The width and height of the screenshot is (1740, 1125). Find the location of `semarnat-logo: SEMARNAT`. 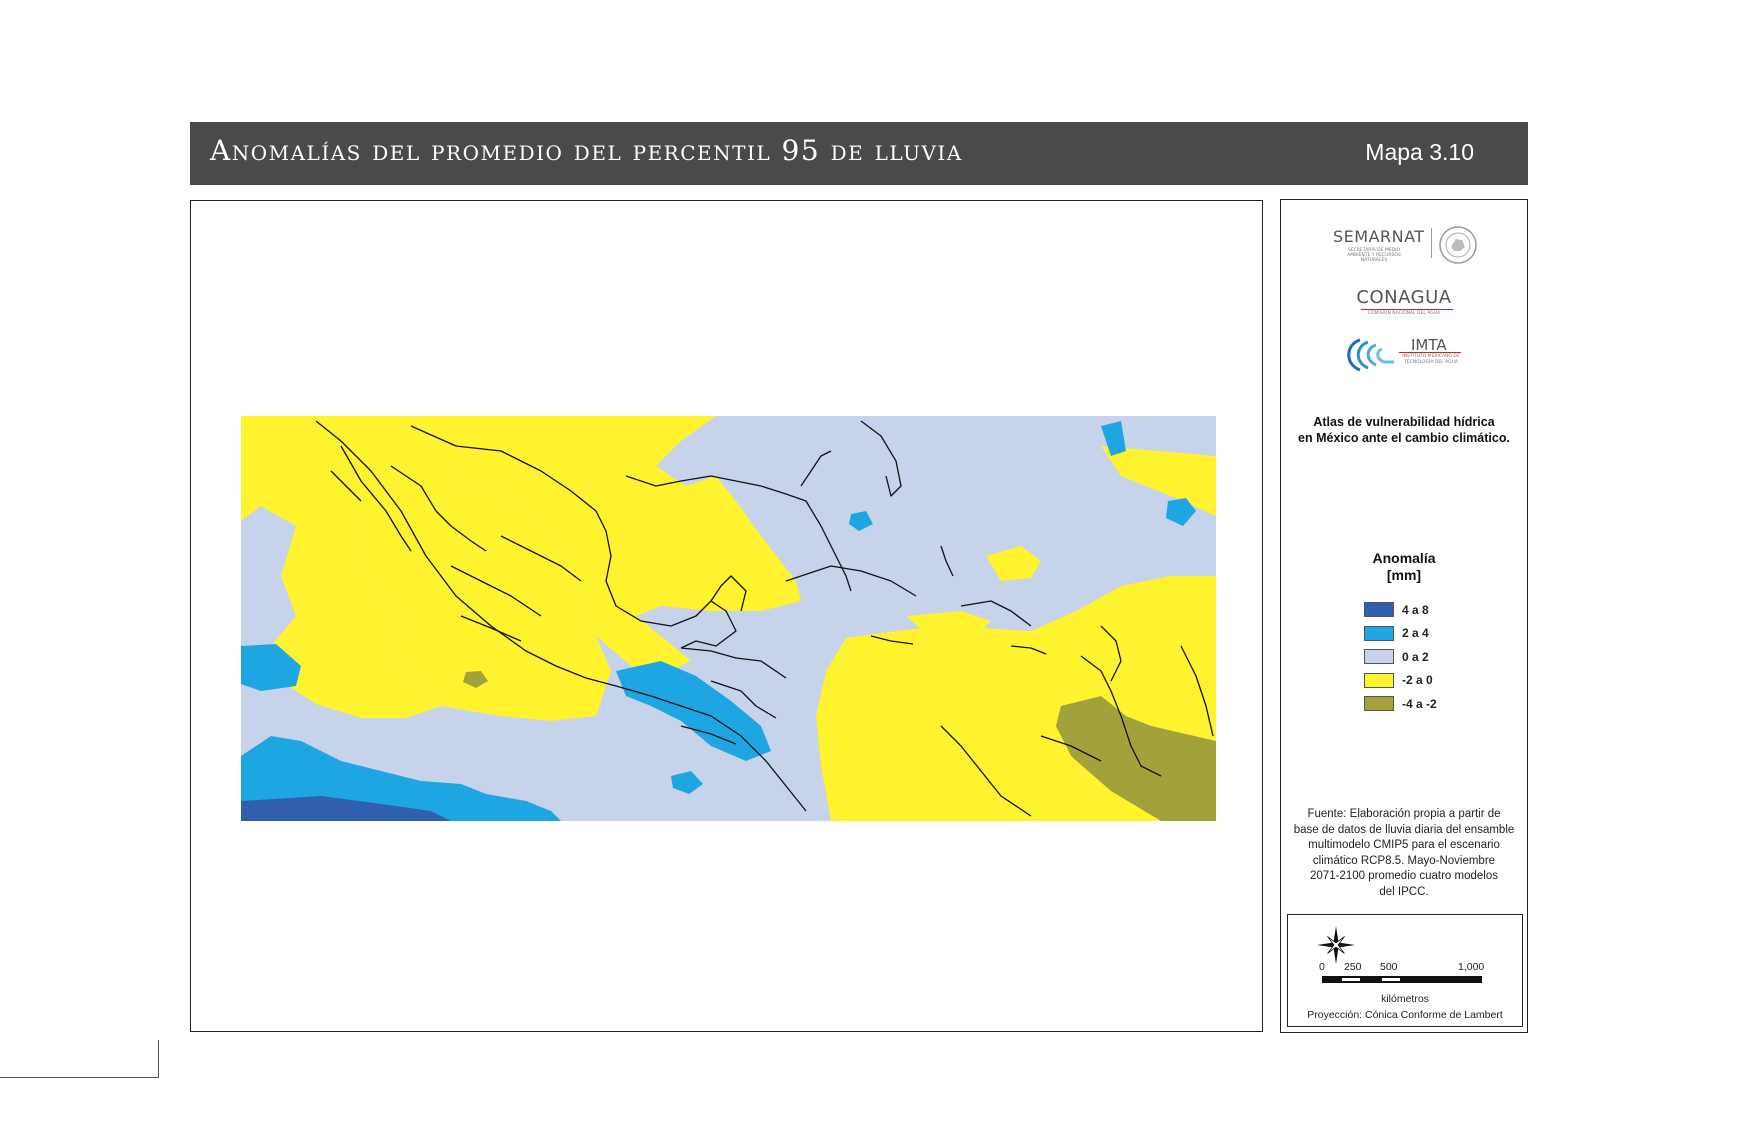

semarnat-logo: SEMARNAT is located at coordinates (1379, 236).